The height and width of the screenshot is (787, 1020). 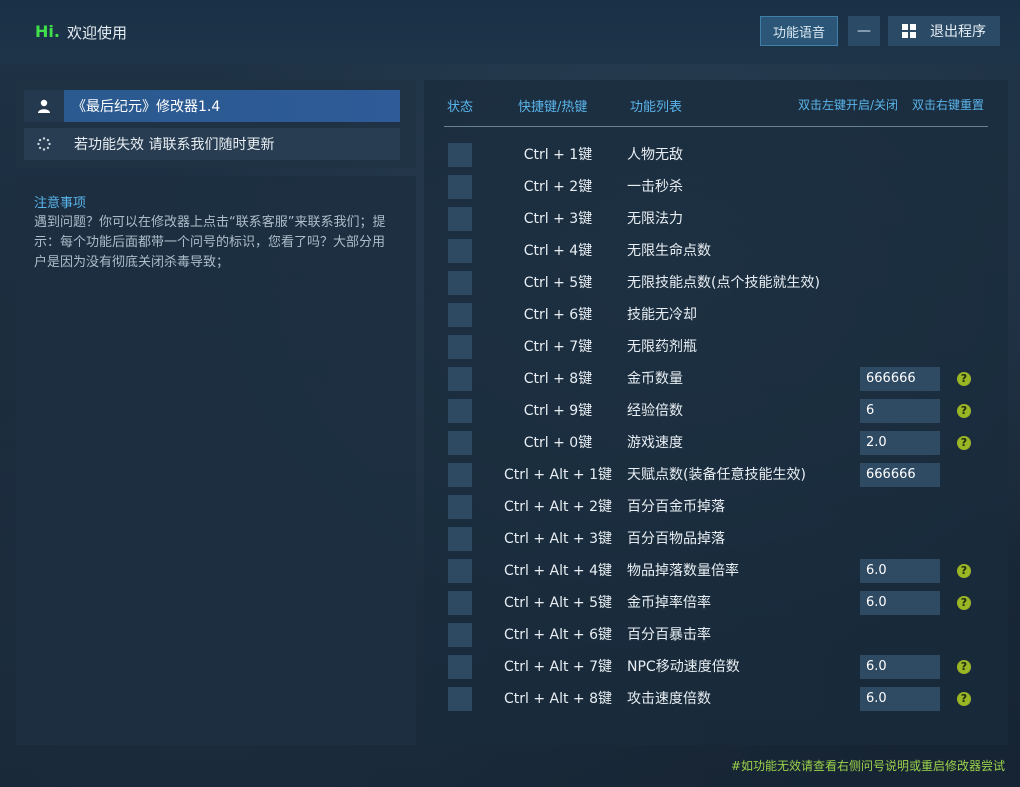 What do you see at coordinates (900, 443) in the screenshot?
I see `value-input: 2.0` at bounding box center [900, 443].